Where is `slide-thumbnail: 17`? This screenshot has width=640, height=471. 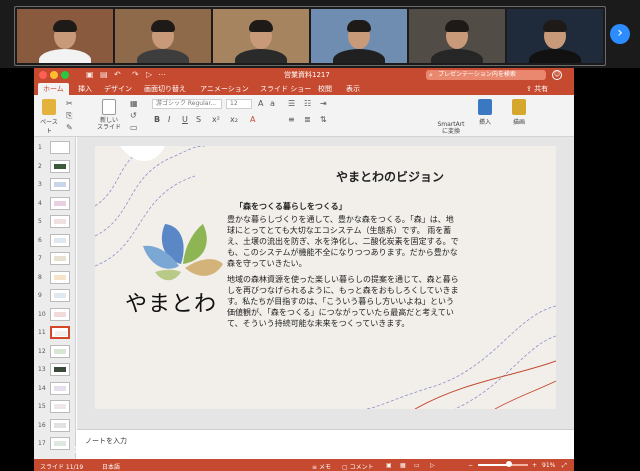
slide-thumbnail: 17 is located at coordinates (55, 444).